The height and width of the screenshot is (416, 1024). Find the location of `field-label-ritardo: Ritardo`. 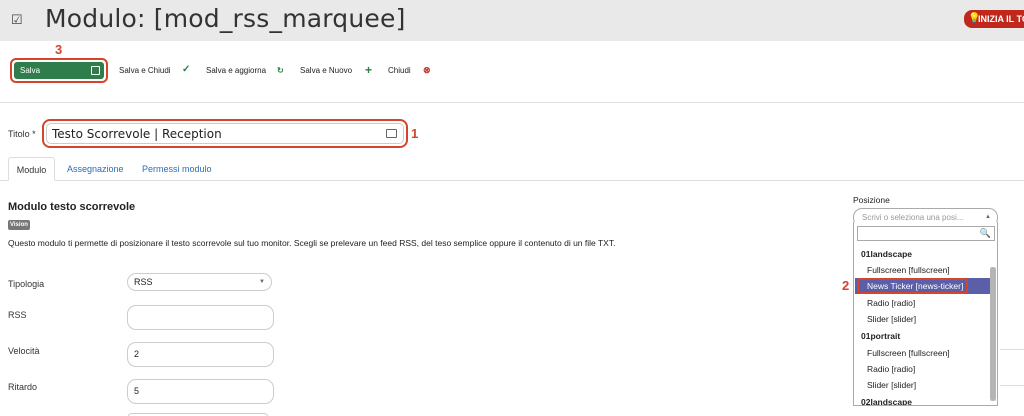

field-label-ritardo: Ritardo is located at coordinates (23, 387).